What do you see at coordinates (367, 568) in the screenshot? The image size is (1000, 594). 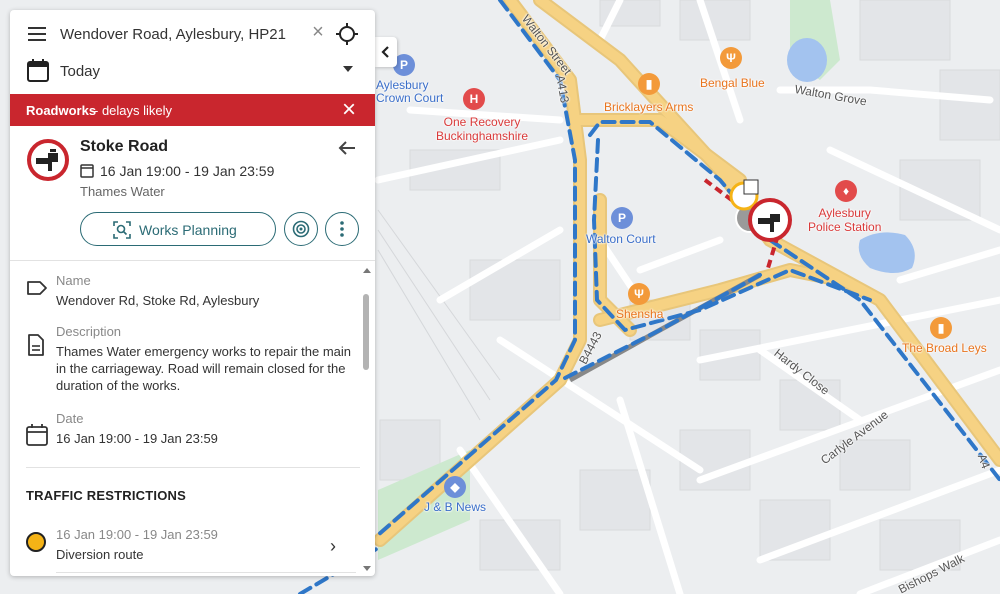 I see `scroll-down-icon` at bounding box center [367, 568].